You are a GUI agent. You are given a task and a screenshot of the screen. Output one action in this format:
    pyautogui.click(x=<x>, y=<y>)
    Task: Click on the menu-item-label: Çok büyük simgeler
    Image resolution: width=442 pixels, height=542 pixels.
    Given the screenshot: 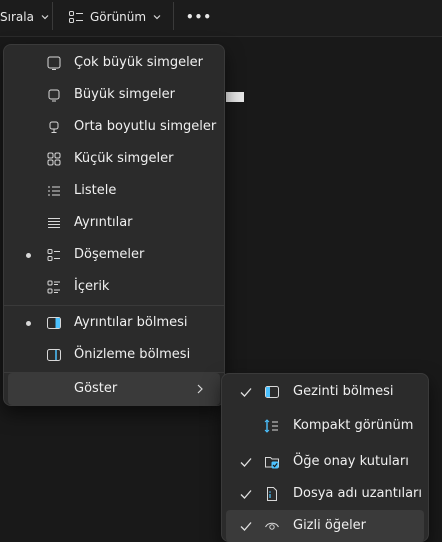 What is the action you would take?
    pyautogui.click(x=139, y=62)
    